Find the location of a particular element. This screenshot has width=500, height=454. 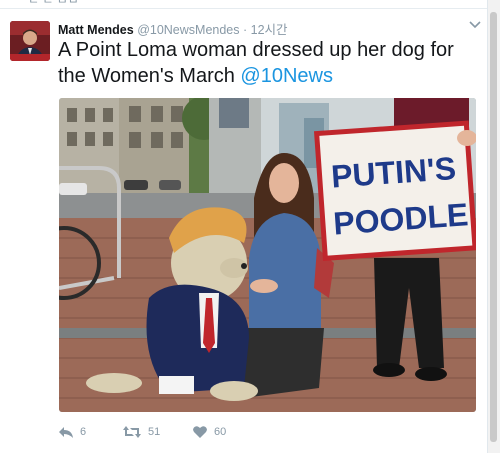

retweet-icon is located at coordinates (132, 432).